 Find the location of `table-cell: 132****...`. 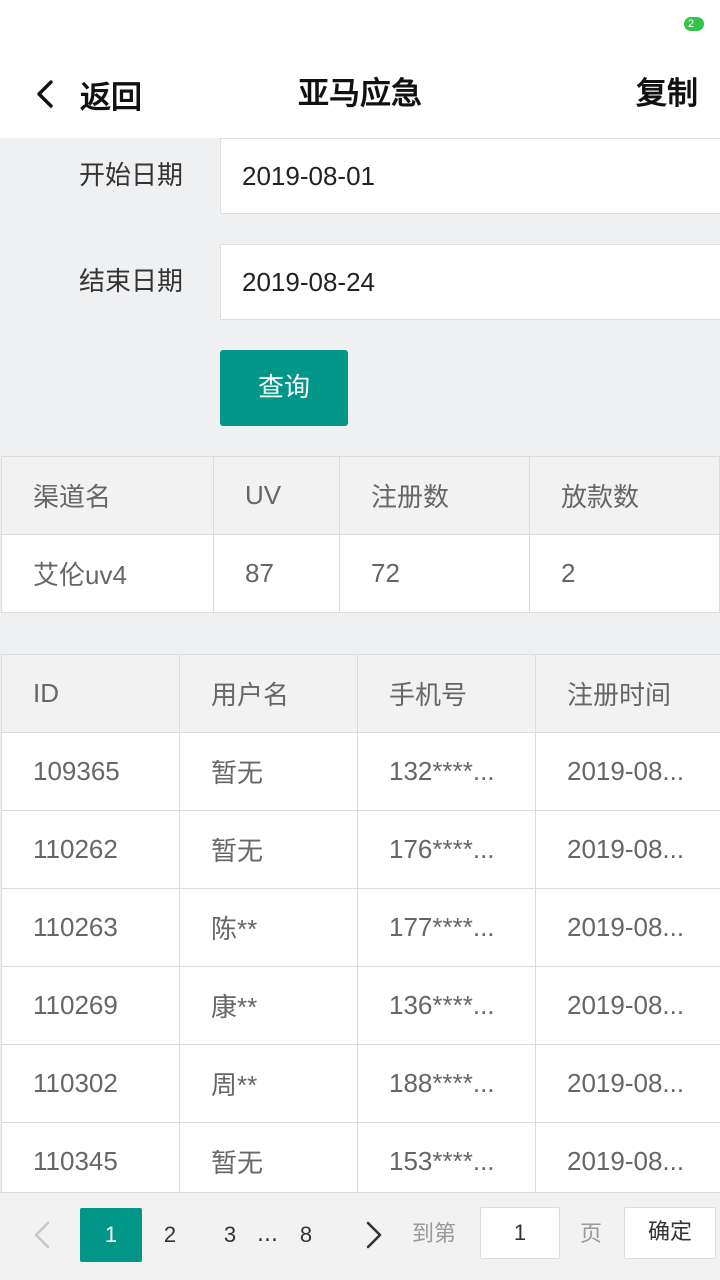

table-cell: 132****... is located at coordinates (446, 771).